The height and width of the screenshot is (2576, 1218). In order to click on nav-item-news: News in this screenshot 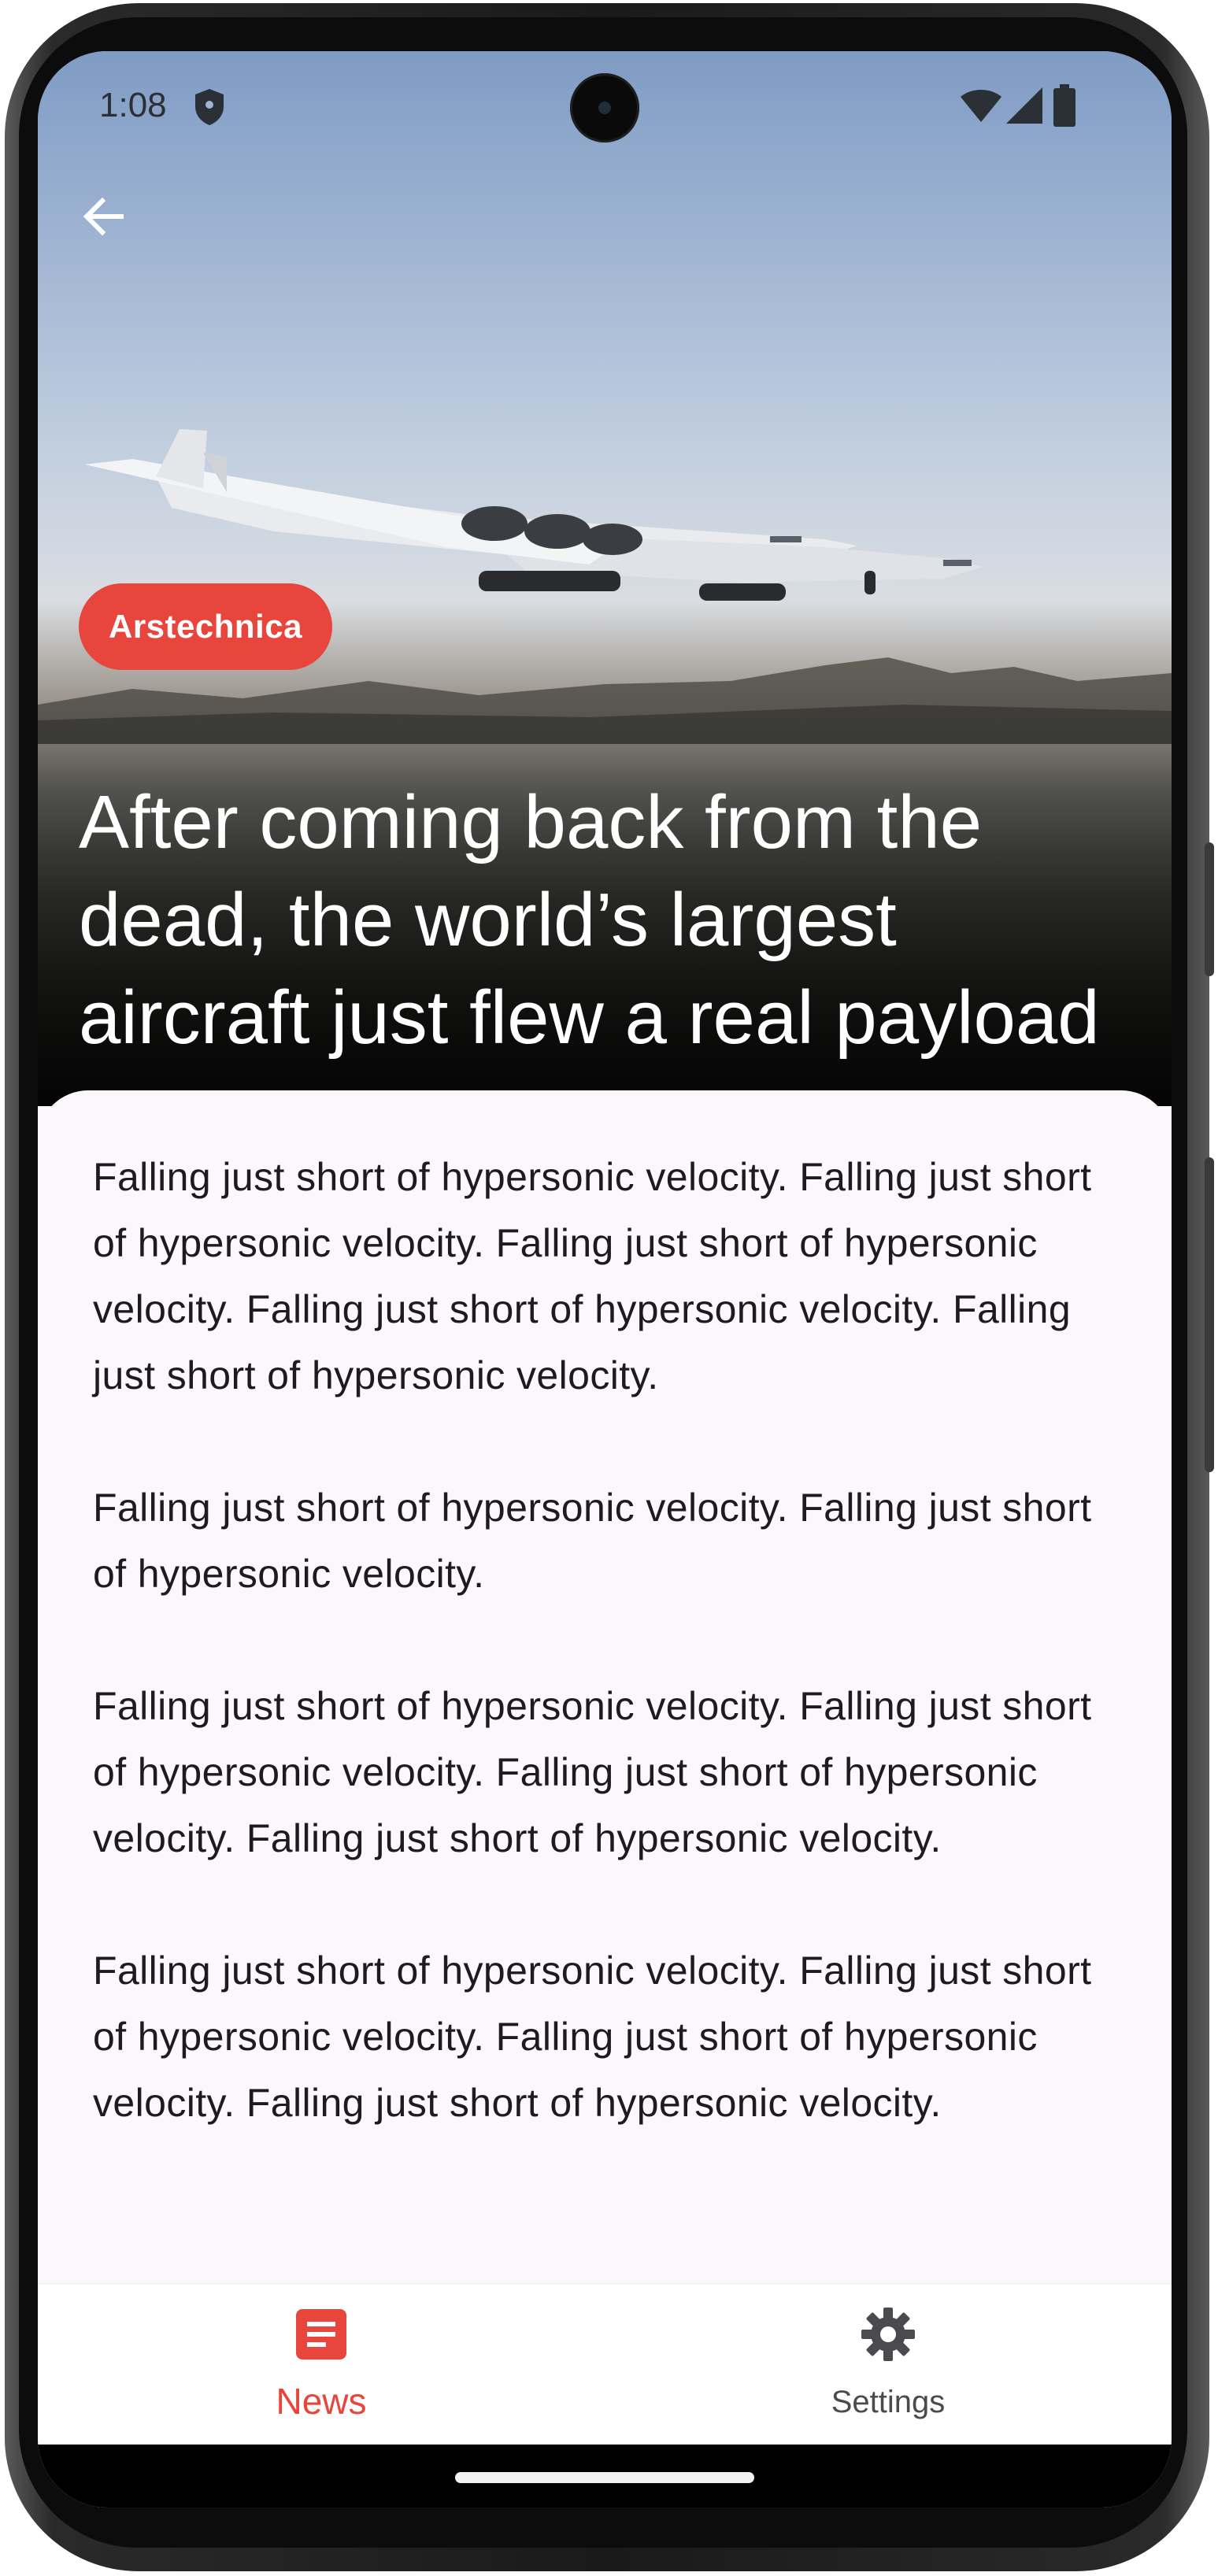, I will do `click(321, 2364)`.